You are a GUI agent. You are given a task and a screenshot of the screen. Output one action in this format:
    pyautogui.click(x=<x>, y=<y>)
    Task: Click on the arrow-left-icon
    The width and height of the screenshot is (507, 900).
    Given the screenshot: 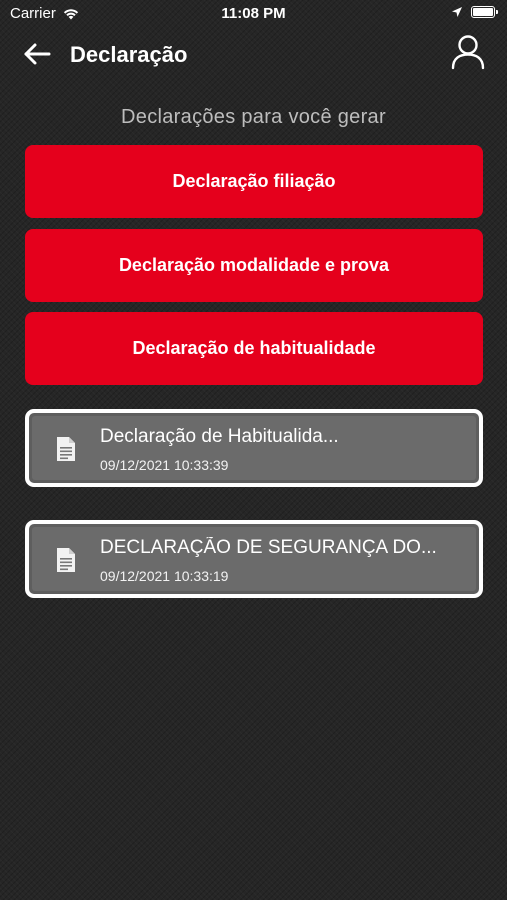 What is the action you would take?
    pyautogui.click(x=37, y=54)
    